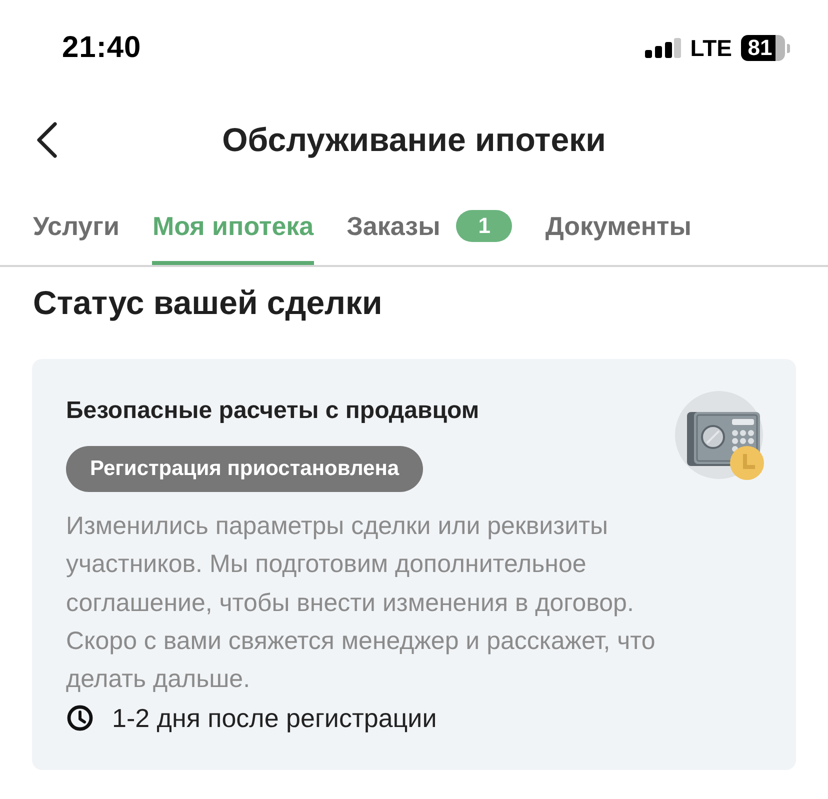 Image resolution: width=828 pixels, height=799 pixels. I want to click on tab: Услуги, so click(76, 237).